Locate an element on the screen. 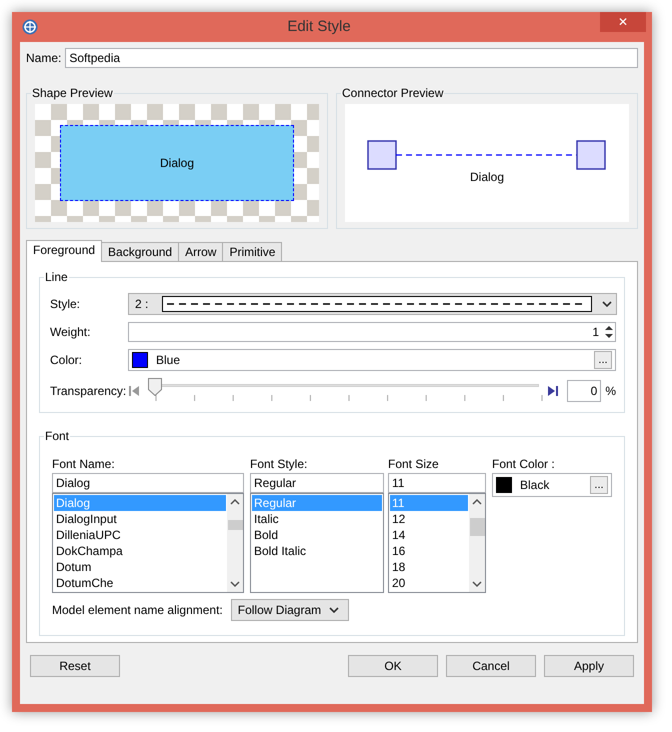 This screenshot has width=672, height=732. field-label: Style: is located at coordinates (66, 304).